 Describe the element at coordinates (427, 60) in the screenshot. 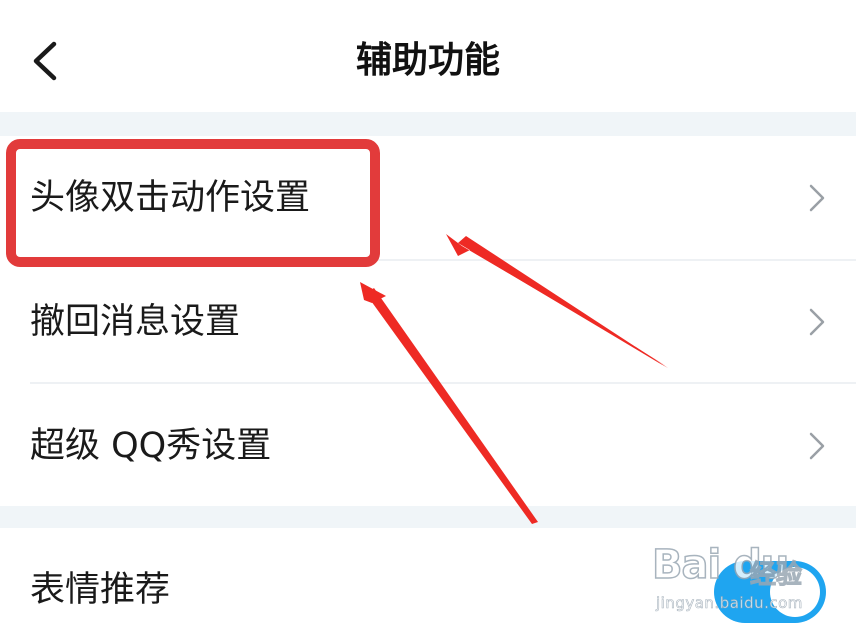

I see `page-title: 辅助功能` at that location.